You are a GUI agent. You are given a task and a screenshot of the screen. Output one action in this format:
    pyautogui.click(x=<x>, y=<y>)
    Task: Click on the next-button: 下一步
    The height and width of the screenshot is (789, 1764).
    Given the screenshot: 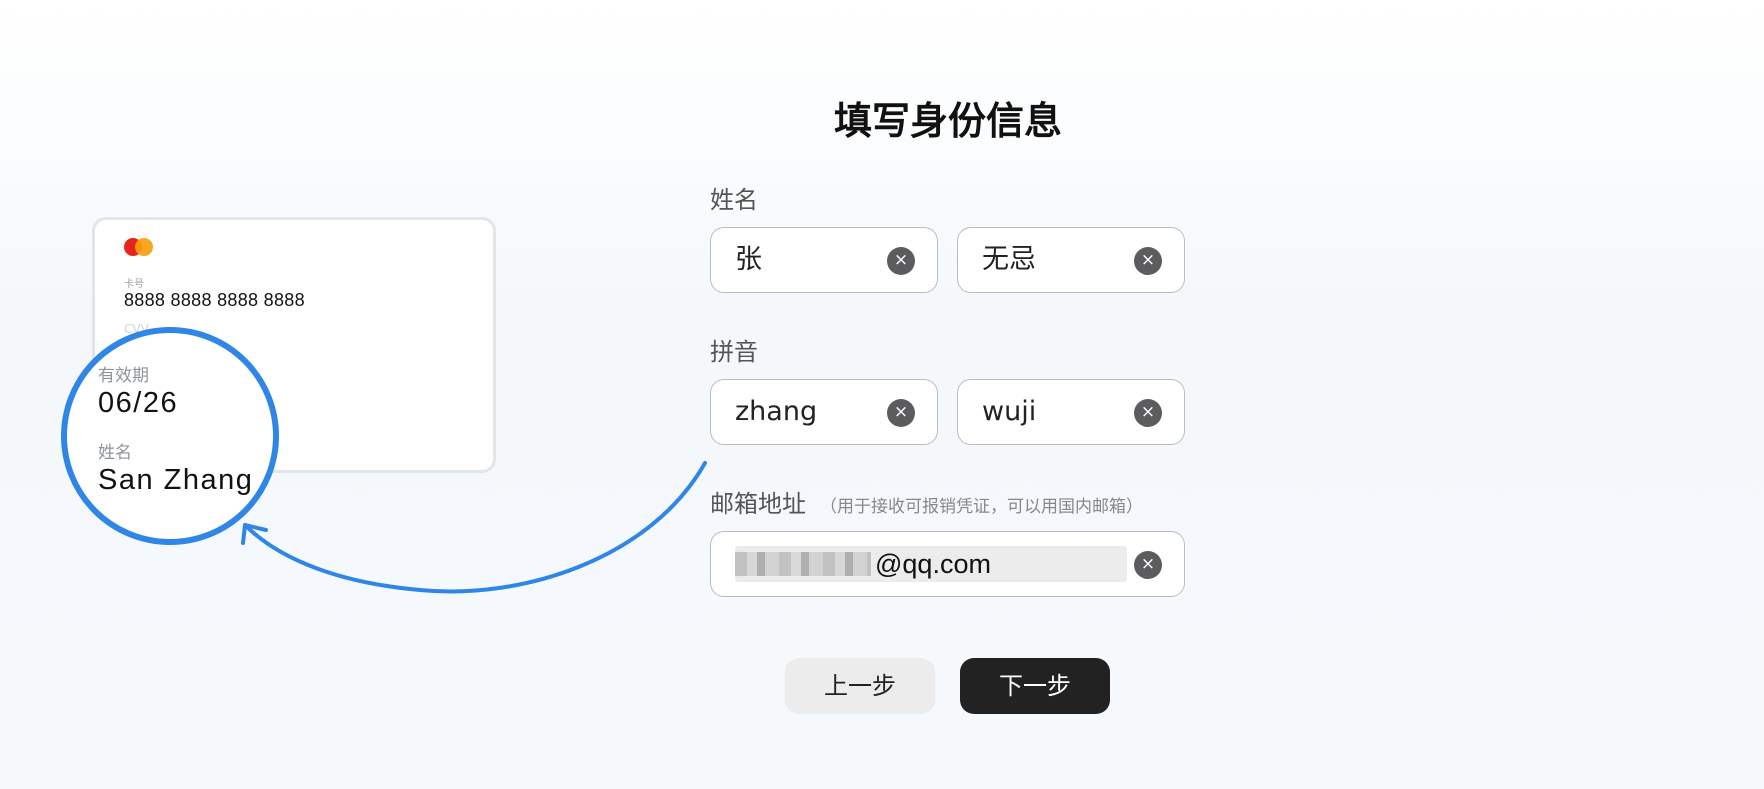 What is the action you would take?
    pyautogui.click(x=1035, y=686)
    